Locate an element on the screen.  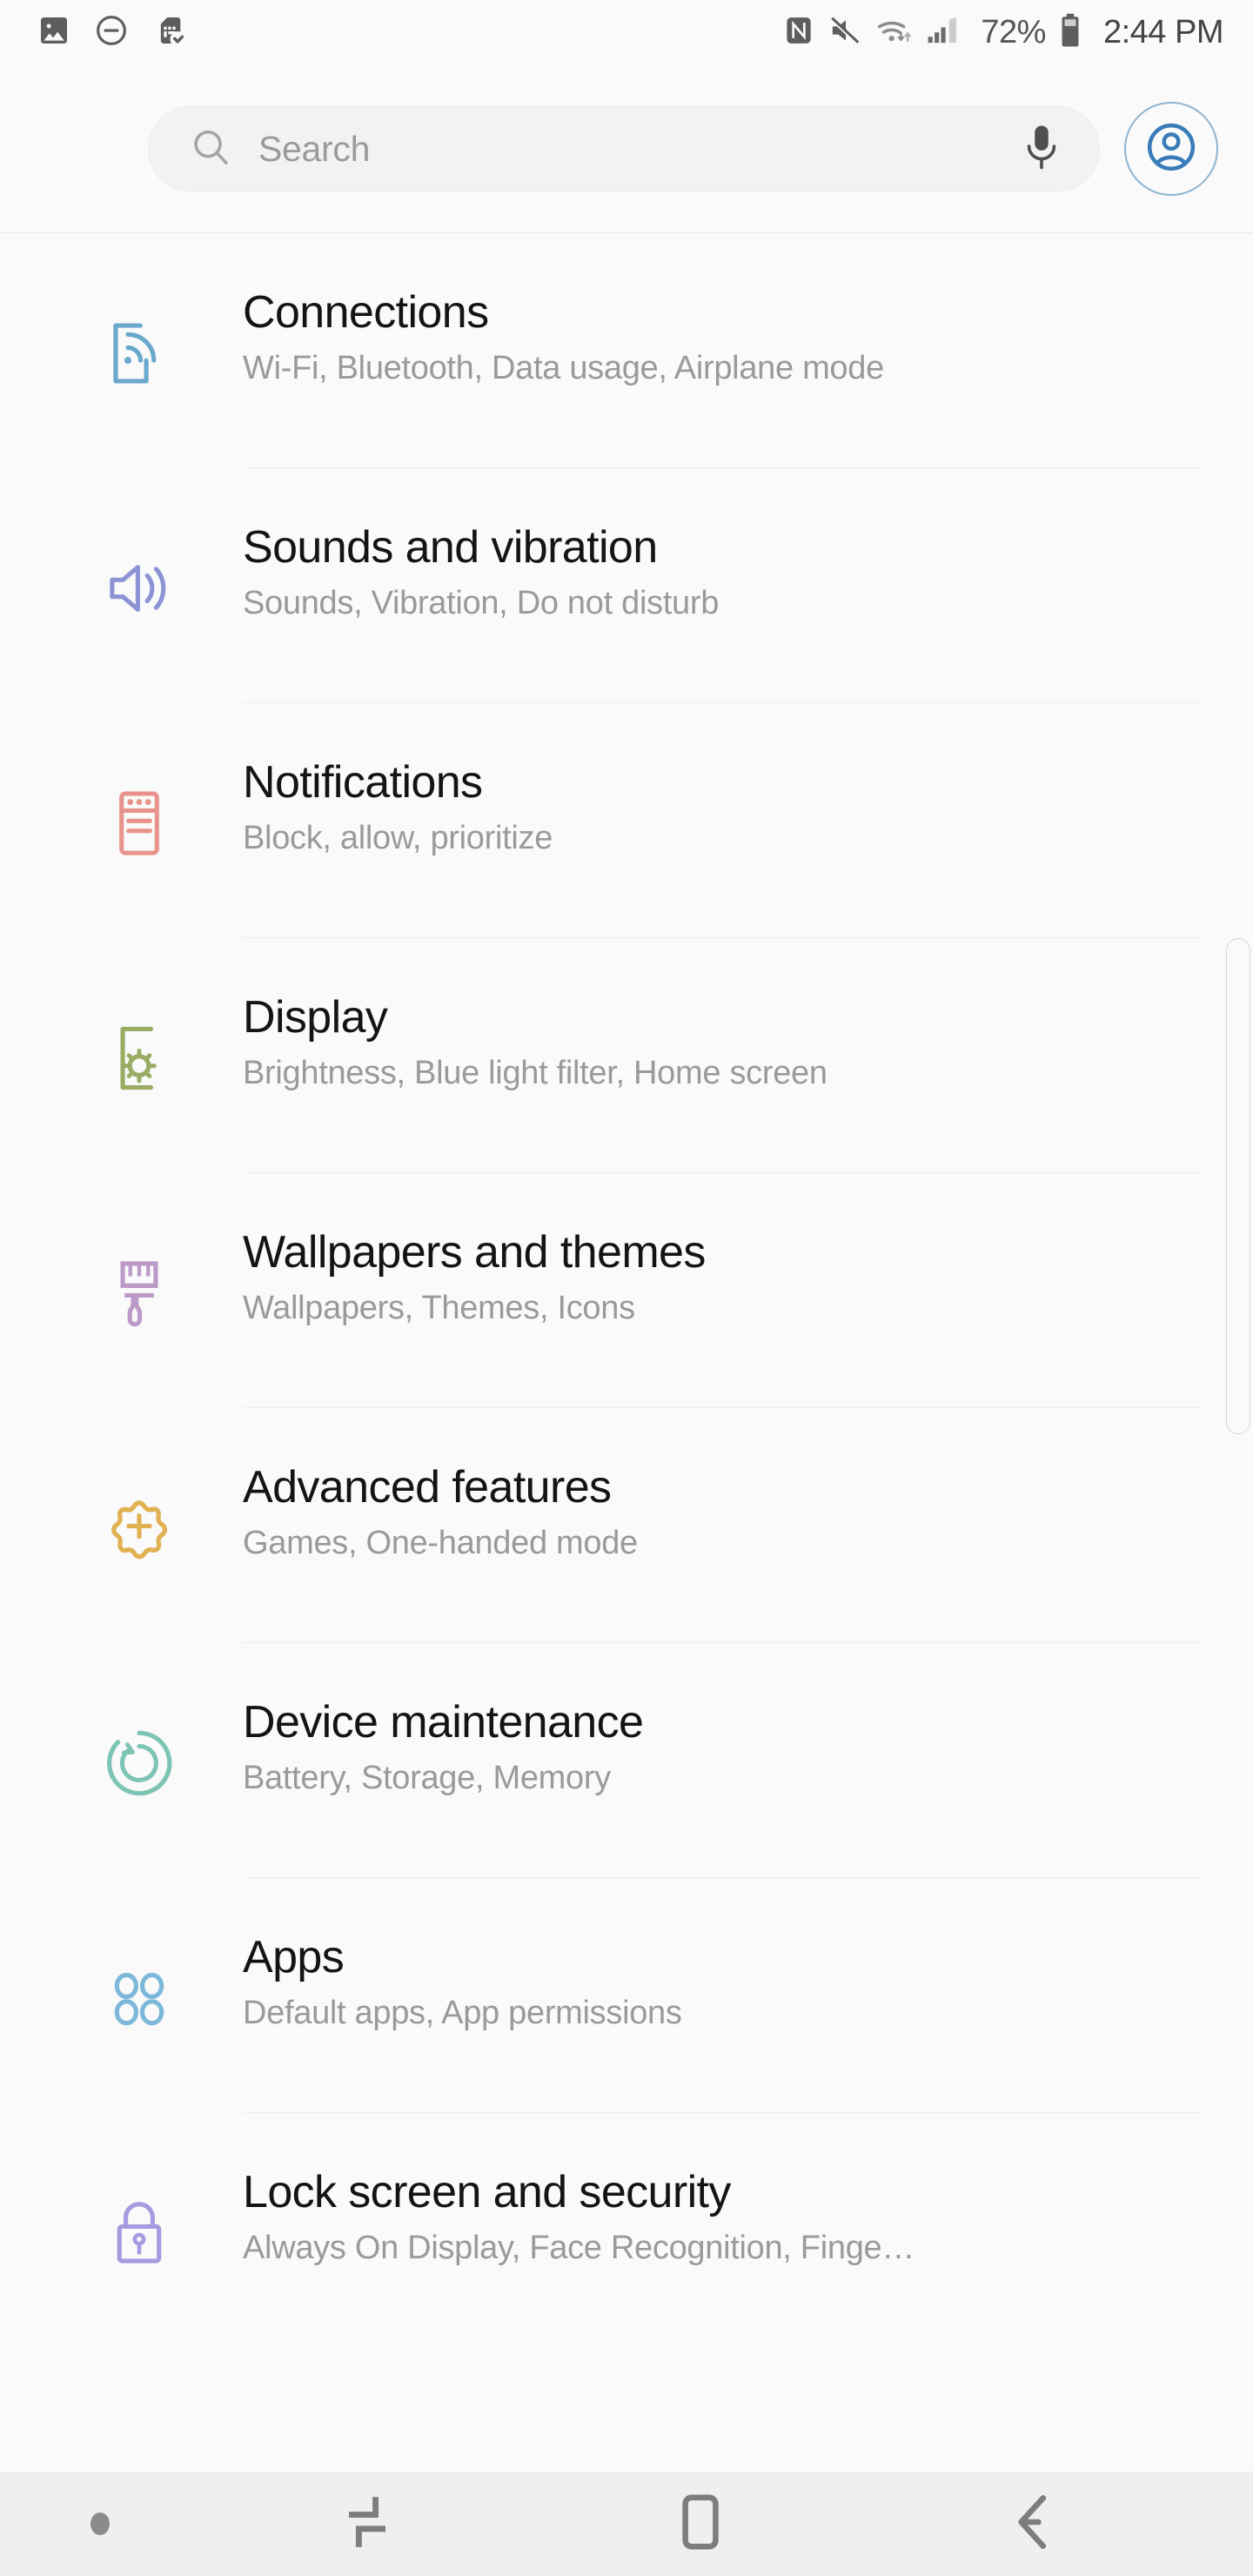
recents-icon is located at coordinates (367, 2524).